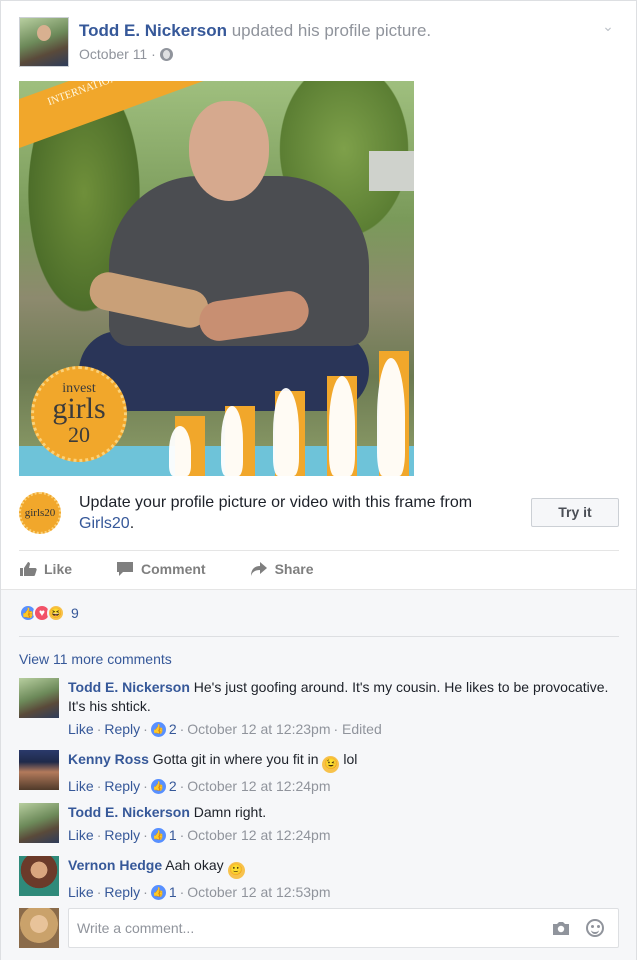 This screenshot has height=960, width=637. I want to click on thumbs-up-icon, so click(28, 569).